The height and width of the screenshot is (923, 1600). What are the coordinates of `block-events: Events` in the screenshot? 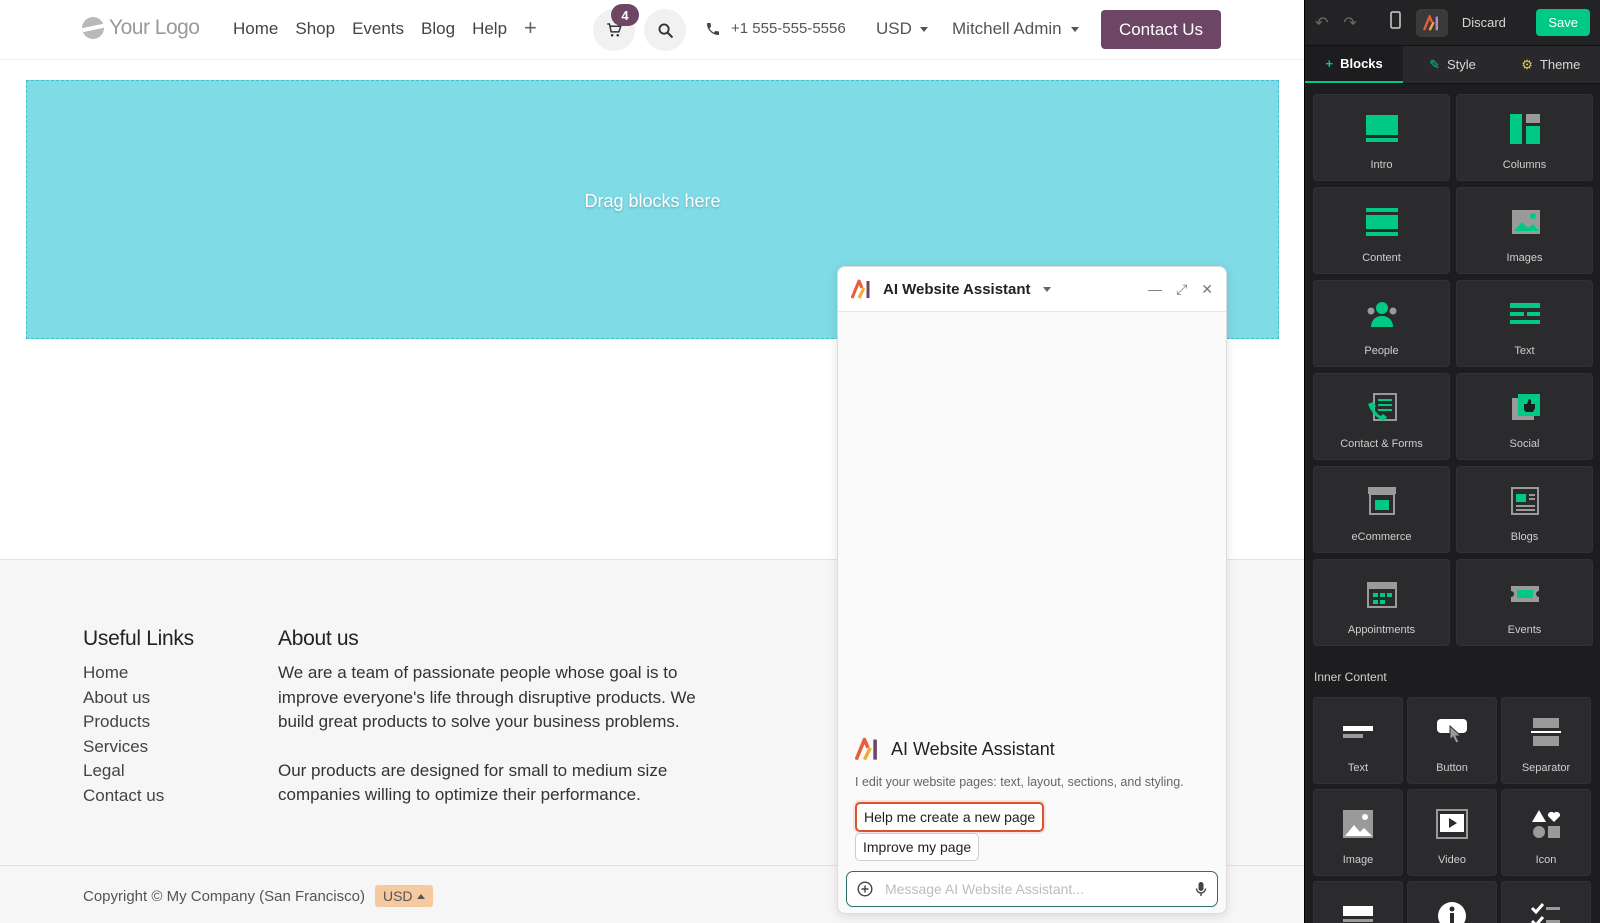 It's located at (1524, 602).